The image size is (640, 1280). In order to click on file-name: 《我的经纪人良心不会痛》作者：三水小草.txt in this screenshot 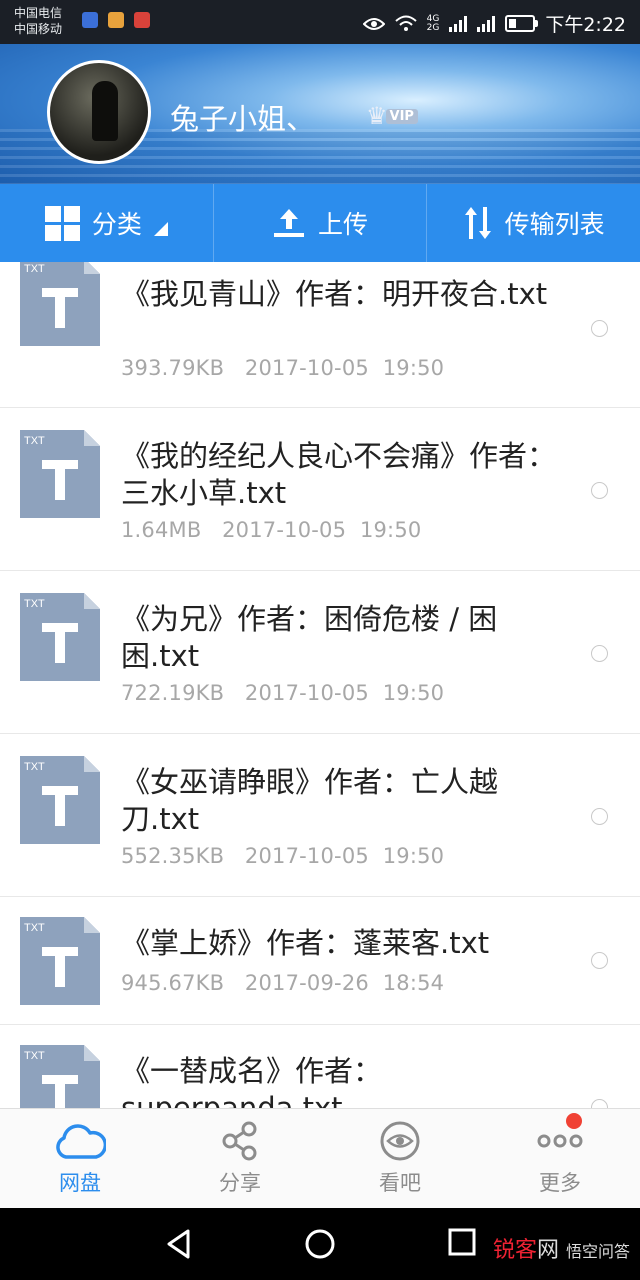, I will do `click(339, 474)`.